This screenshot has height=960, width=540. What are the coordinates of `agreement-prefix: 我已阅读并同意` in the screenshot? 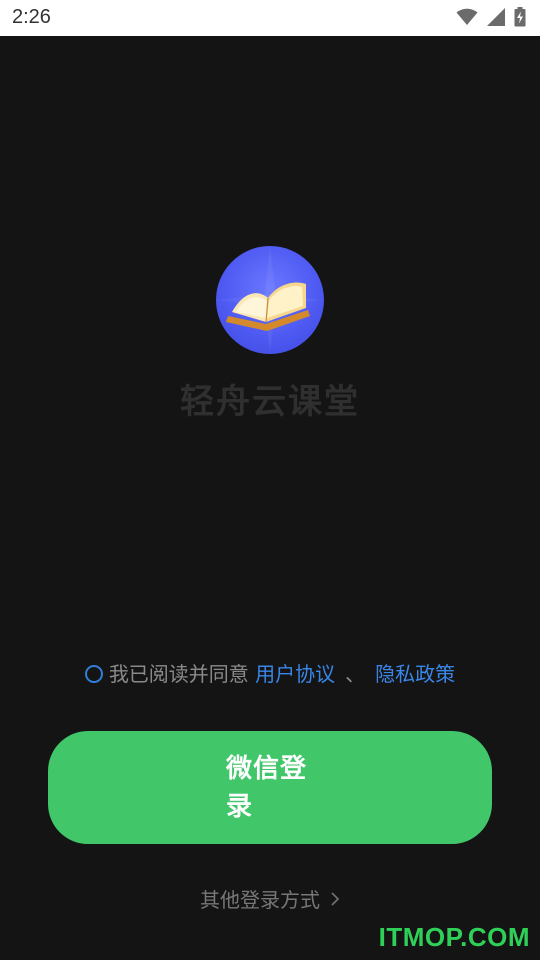 It's located at (178, 674).